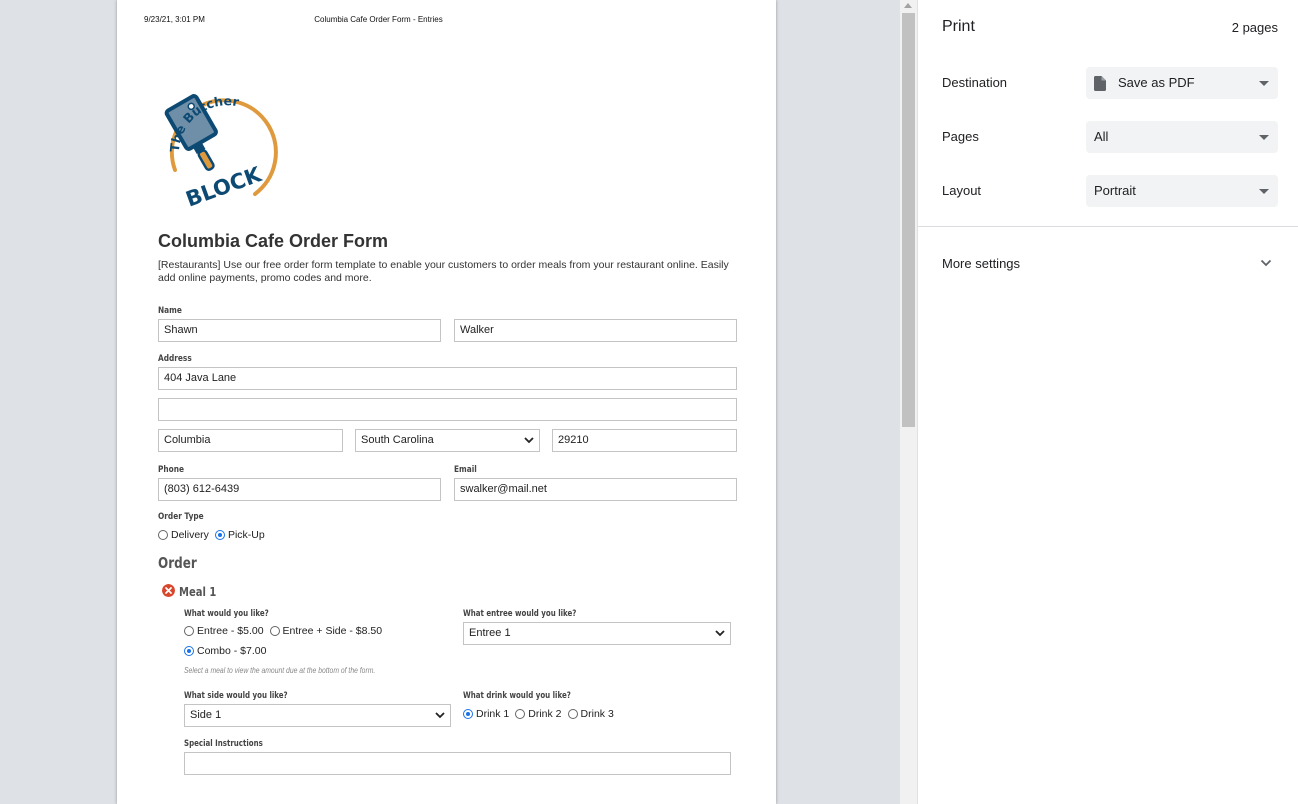  What do you see at coordinates (447, 440) in the screenshot?
I see `state-select: South Carolina` at bounding box center [447, 440].